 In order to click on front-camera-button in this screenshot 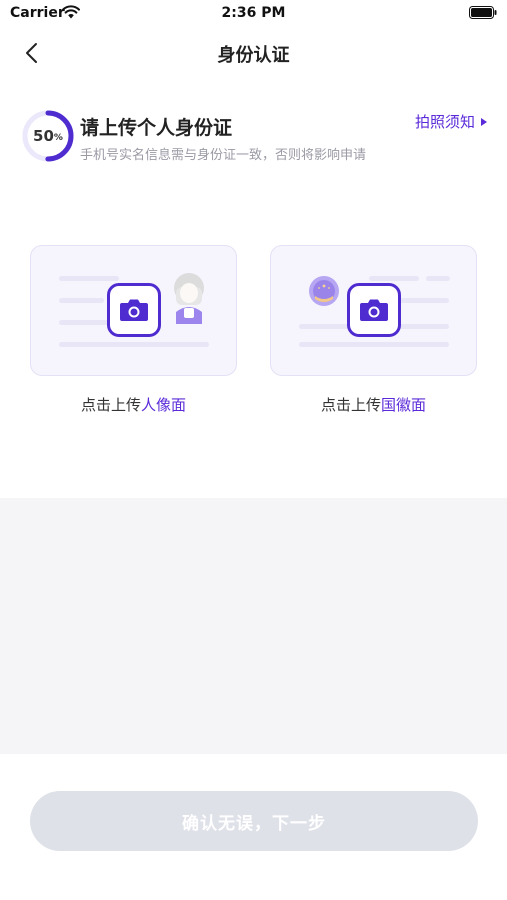, I will do `click(134, 310)`.